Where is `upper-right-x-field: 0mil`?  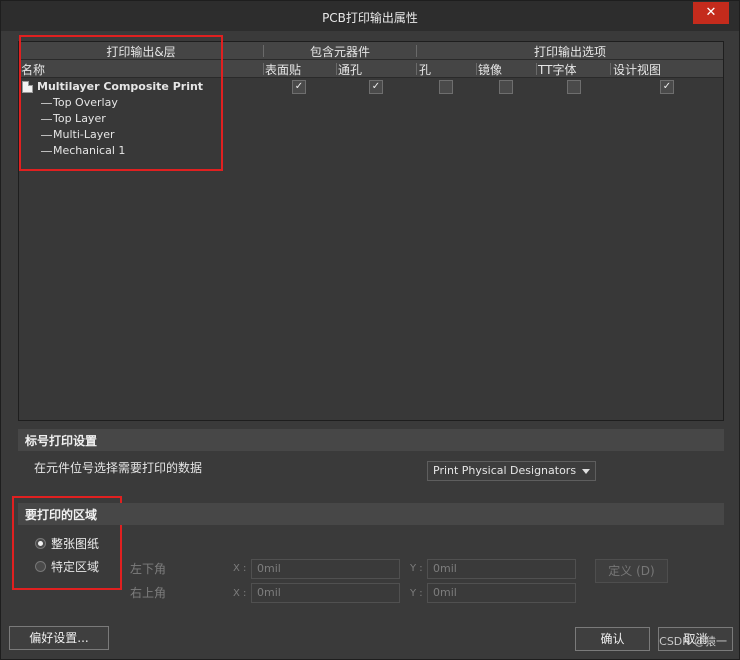 upper-right-x-field: 0mil is located at coordinates (325, 593).